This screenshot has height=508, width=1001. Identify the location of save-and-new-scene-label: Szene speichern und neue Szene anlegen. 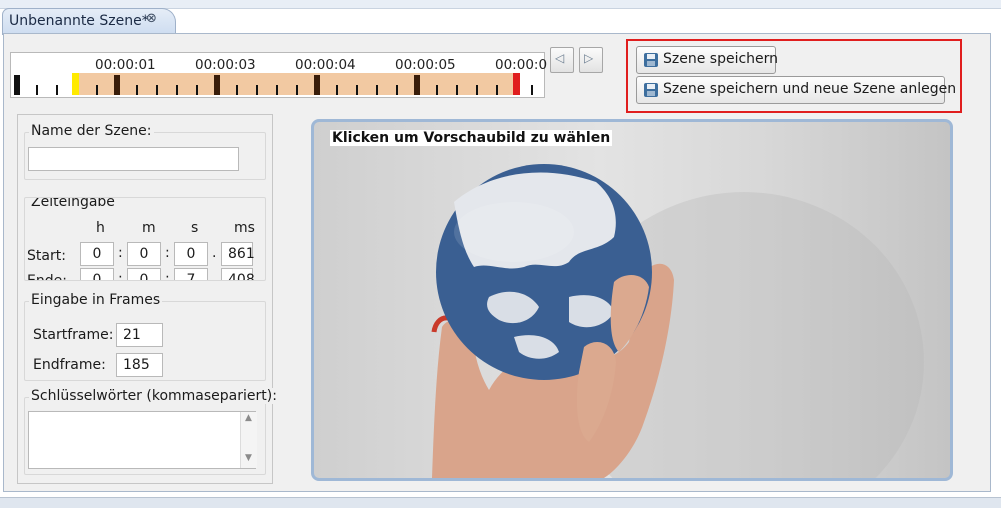
(810, 89).